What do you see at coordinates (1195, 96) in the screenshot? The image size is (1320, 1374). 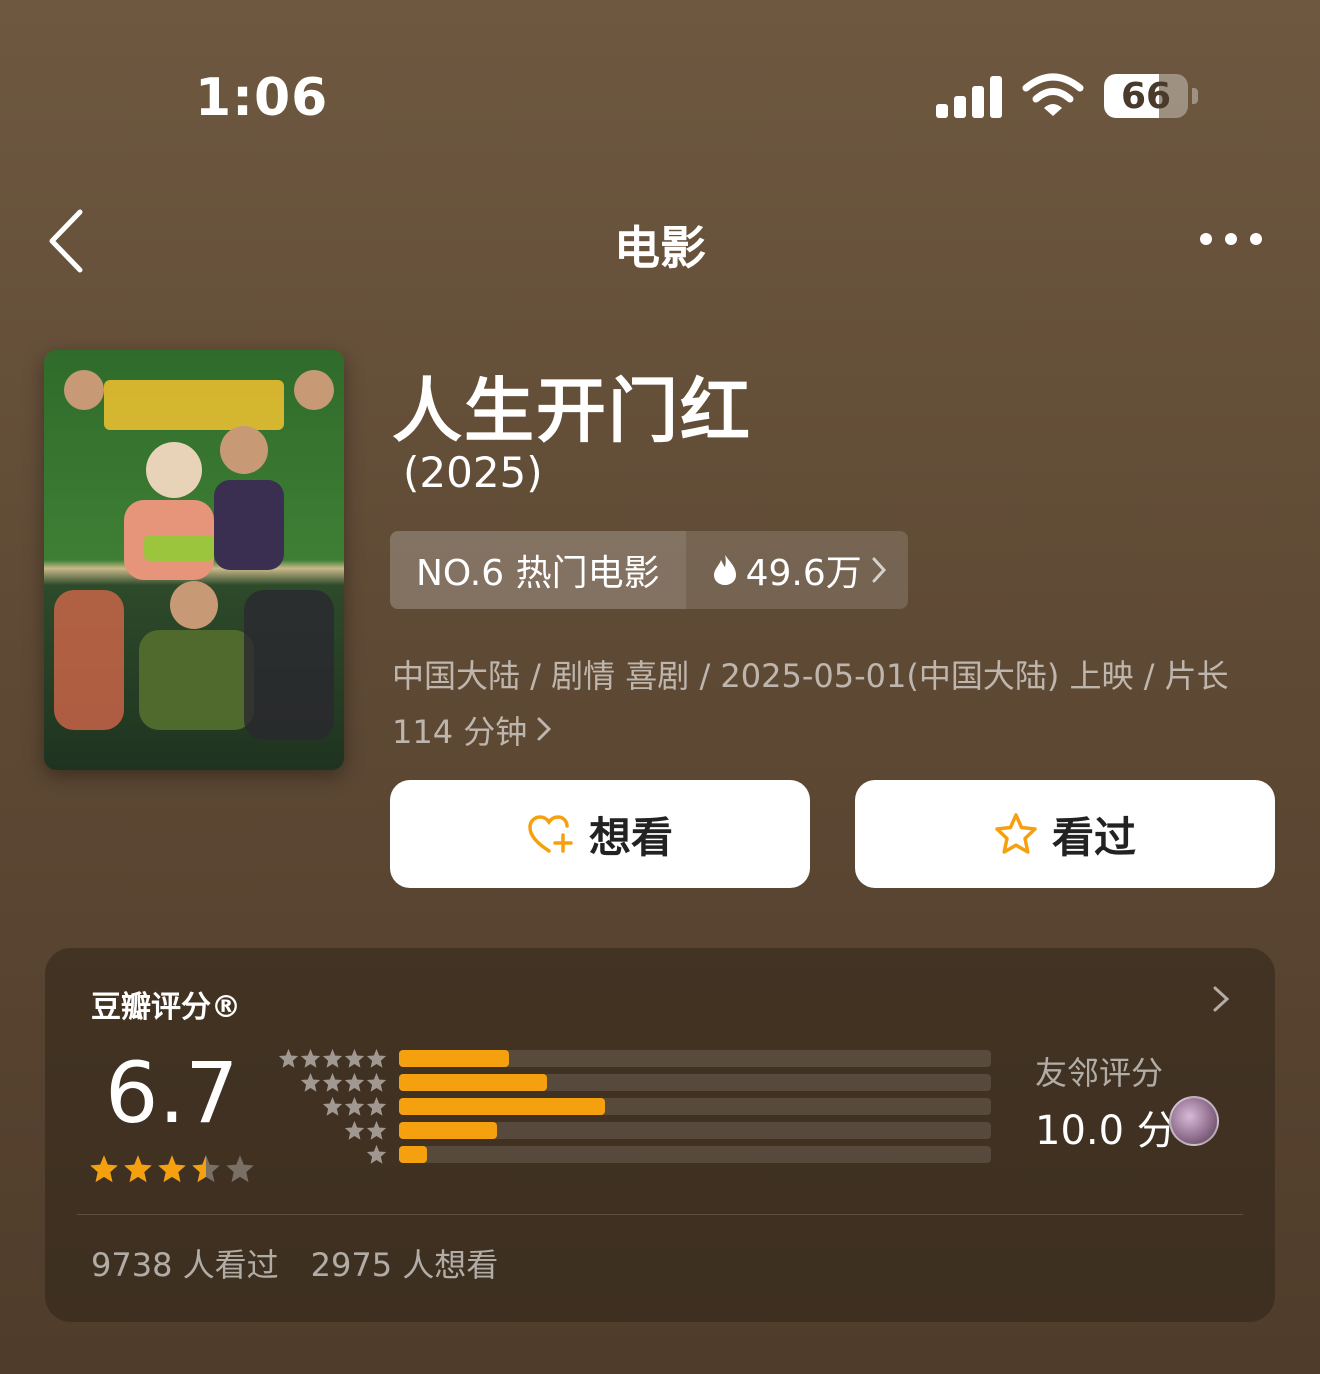 I see `battery-tip` at bounding box center [1195, 96].